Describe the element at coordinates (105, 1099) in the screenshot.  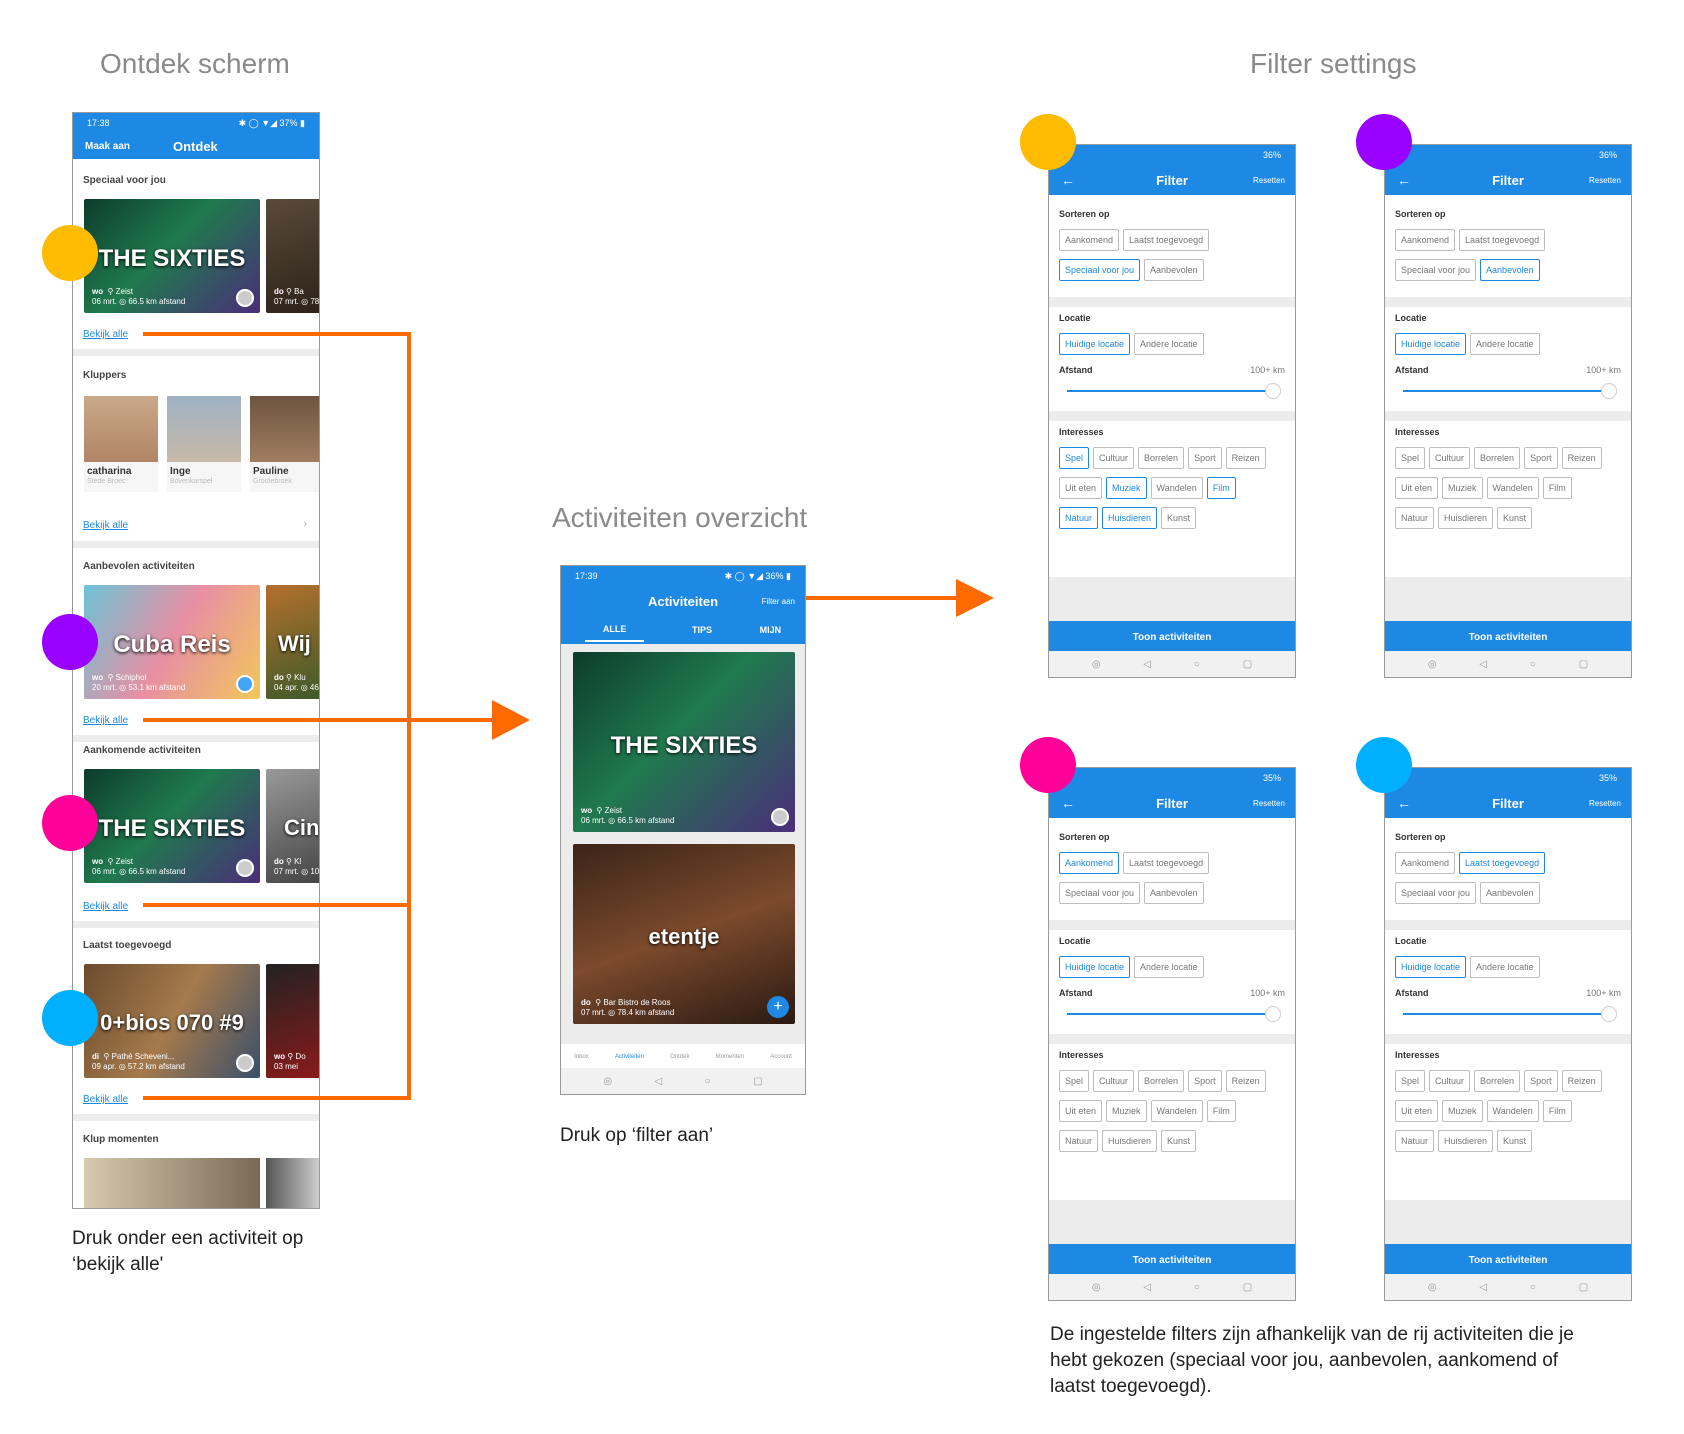
I see `bekijk-alle-laatst: Bekijk alle` at that location.